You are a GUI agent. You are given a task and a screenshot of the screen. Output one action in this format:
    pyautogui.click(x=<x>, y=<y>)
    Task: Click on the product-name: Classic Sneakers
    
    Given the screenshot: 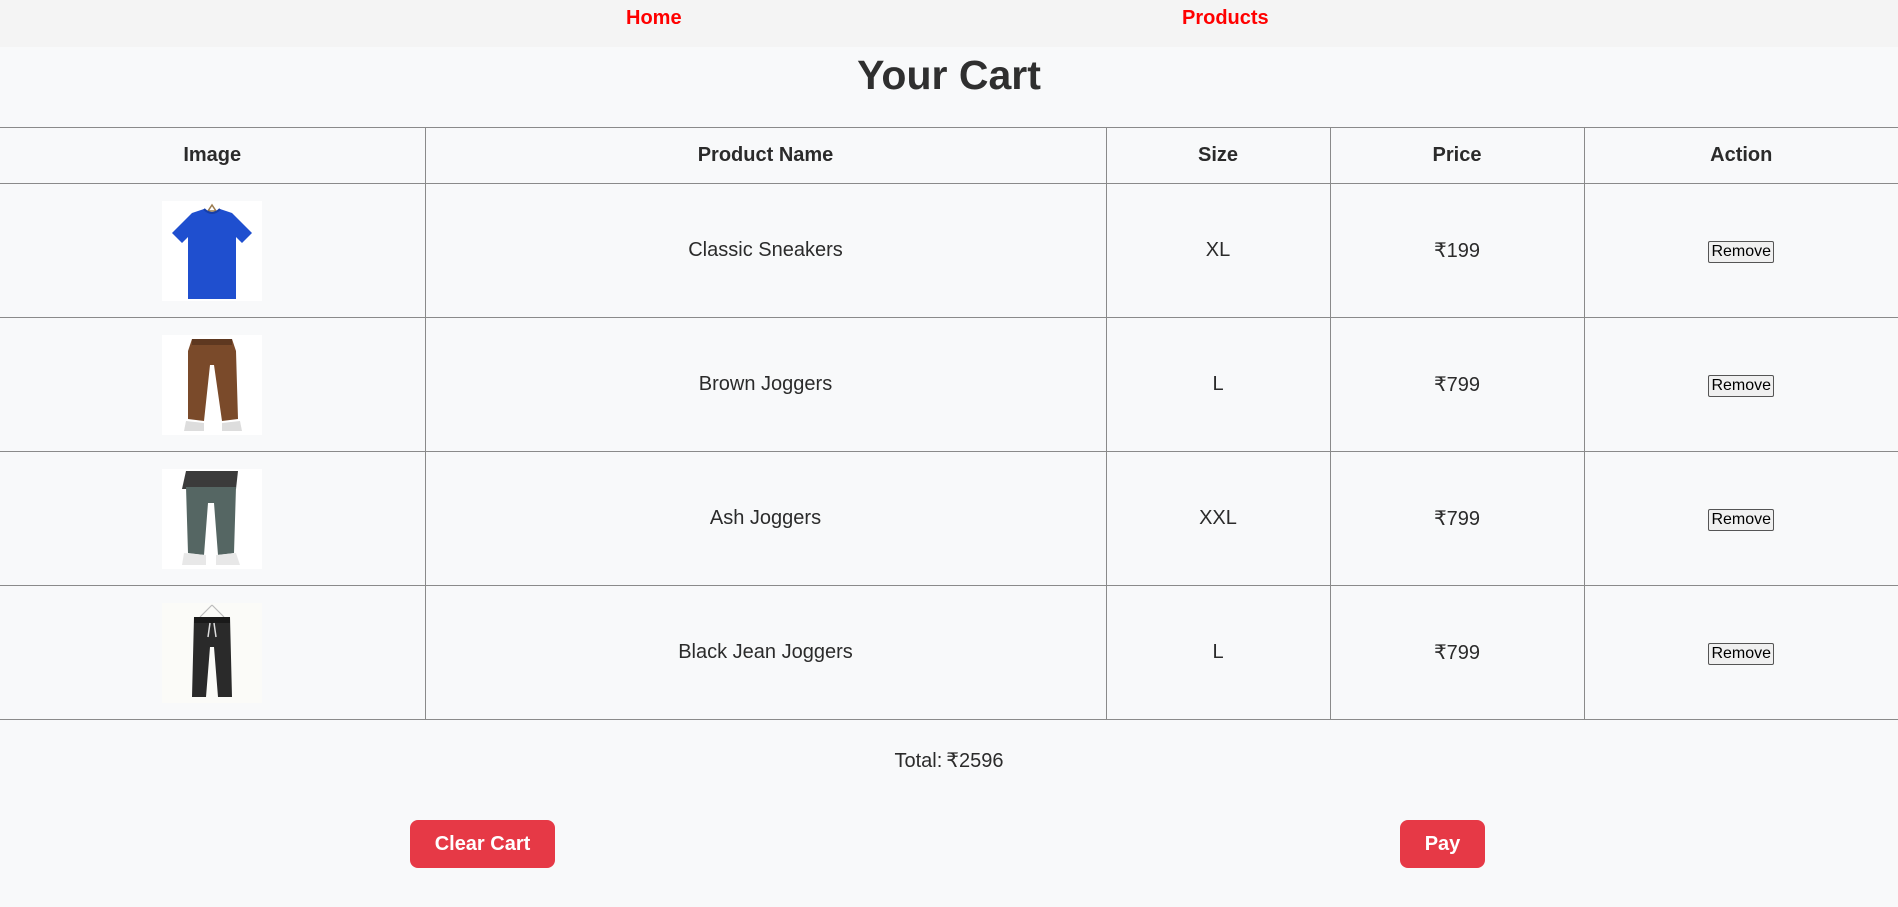 What is the action you would take?
    pyautogui.click(x=765, y=250)
    